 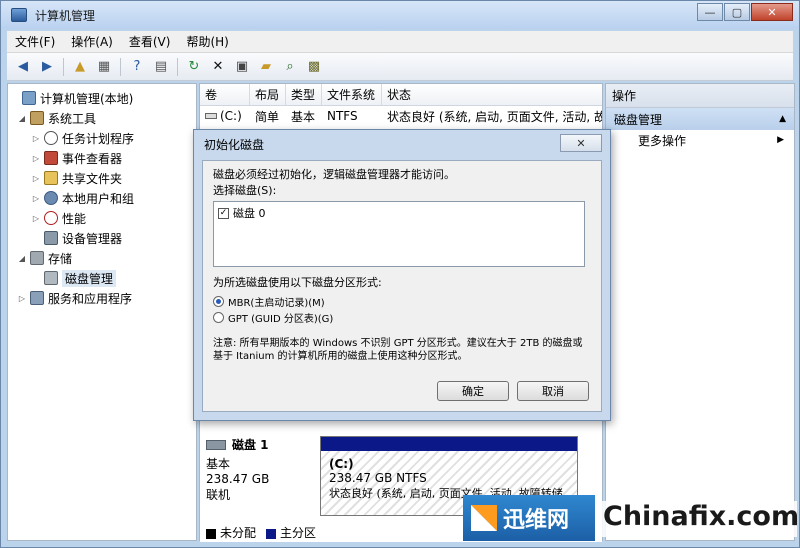 I want to click on users-icon, so click(x=51, y=198).